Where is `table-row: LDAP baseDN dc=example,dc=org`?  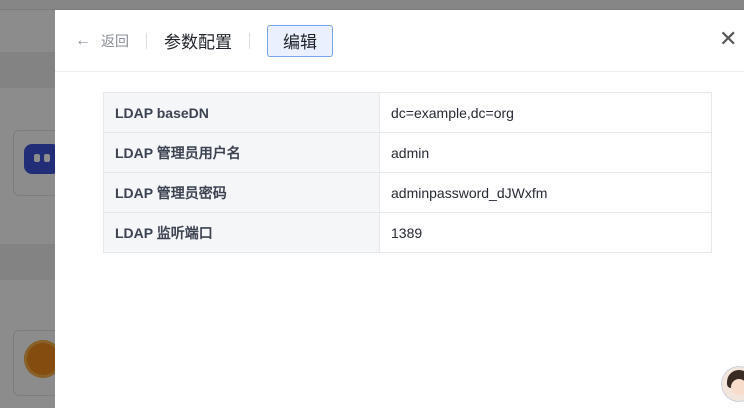
table-row: LDAP baseDN dc=example,dc=org is located at coordinates (407, 112).